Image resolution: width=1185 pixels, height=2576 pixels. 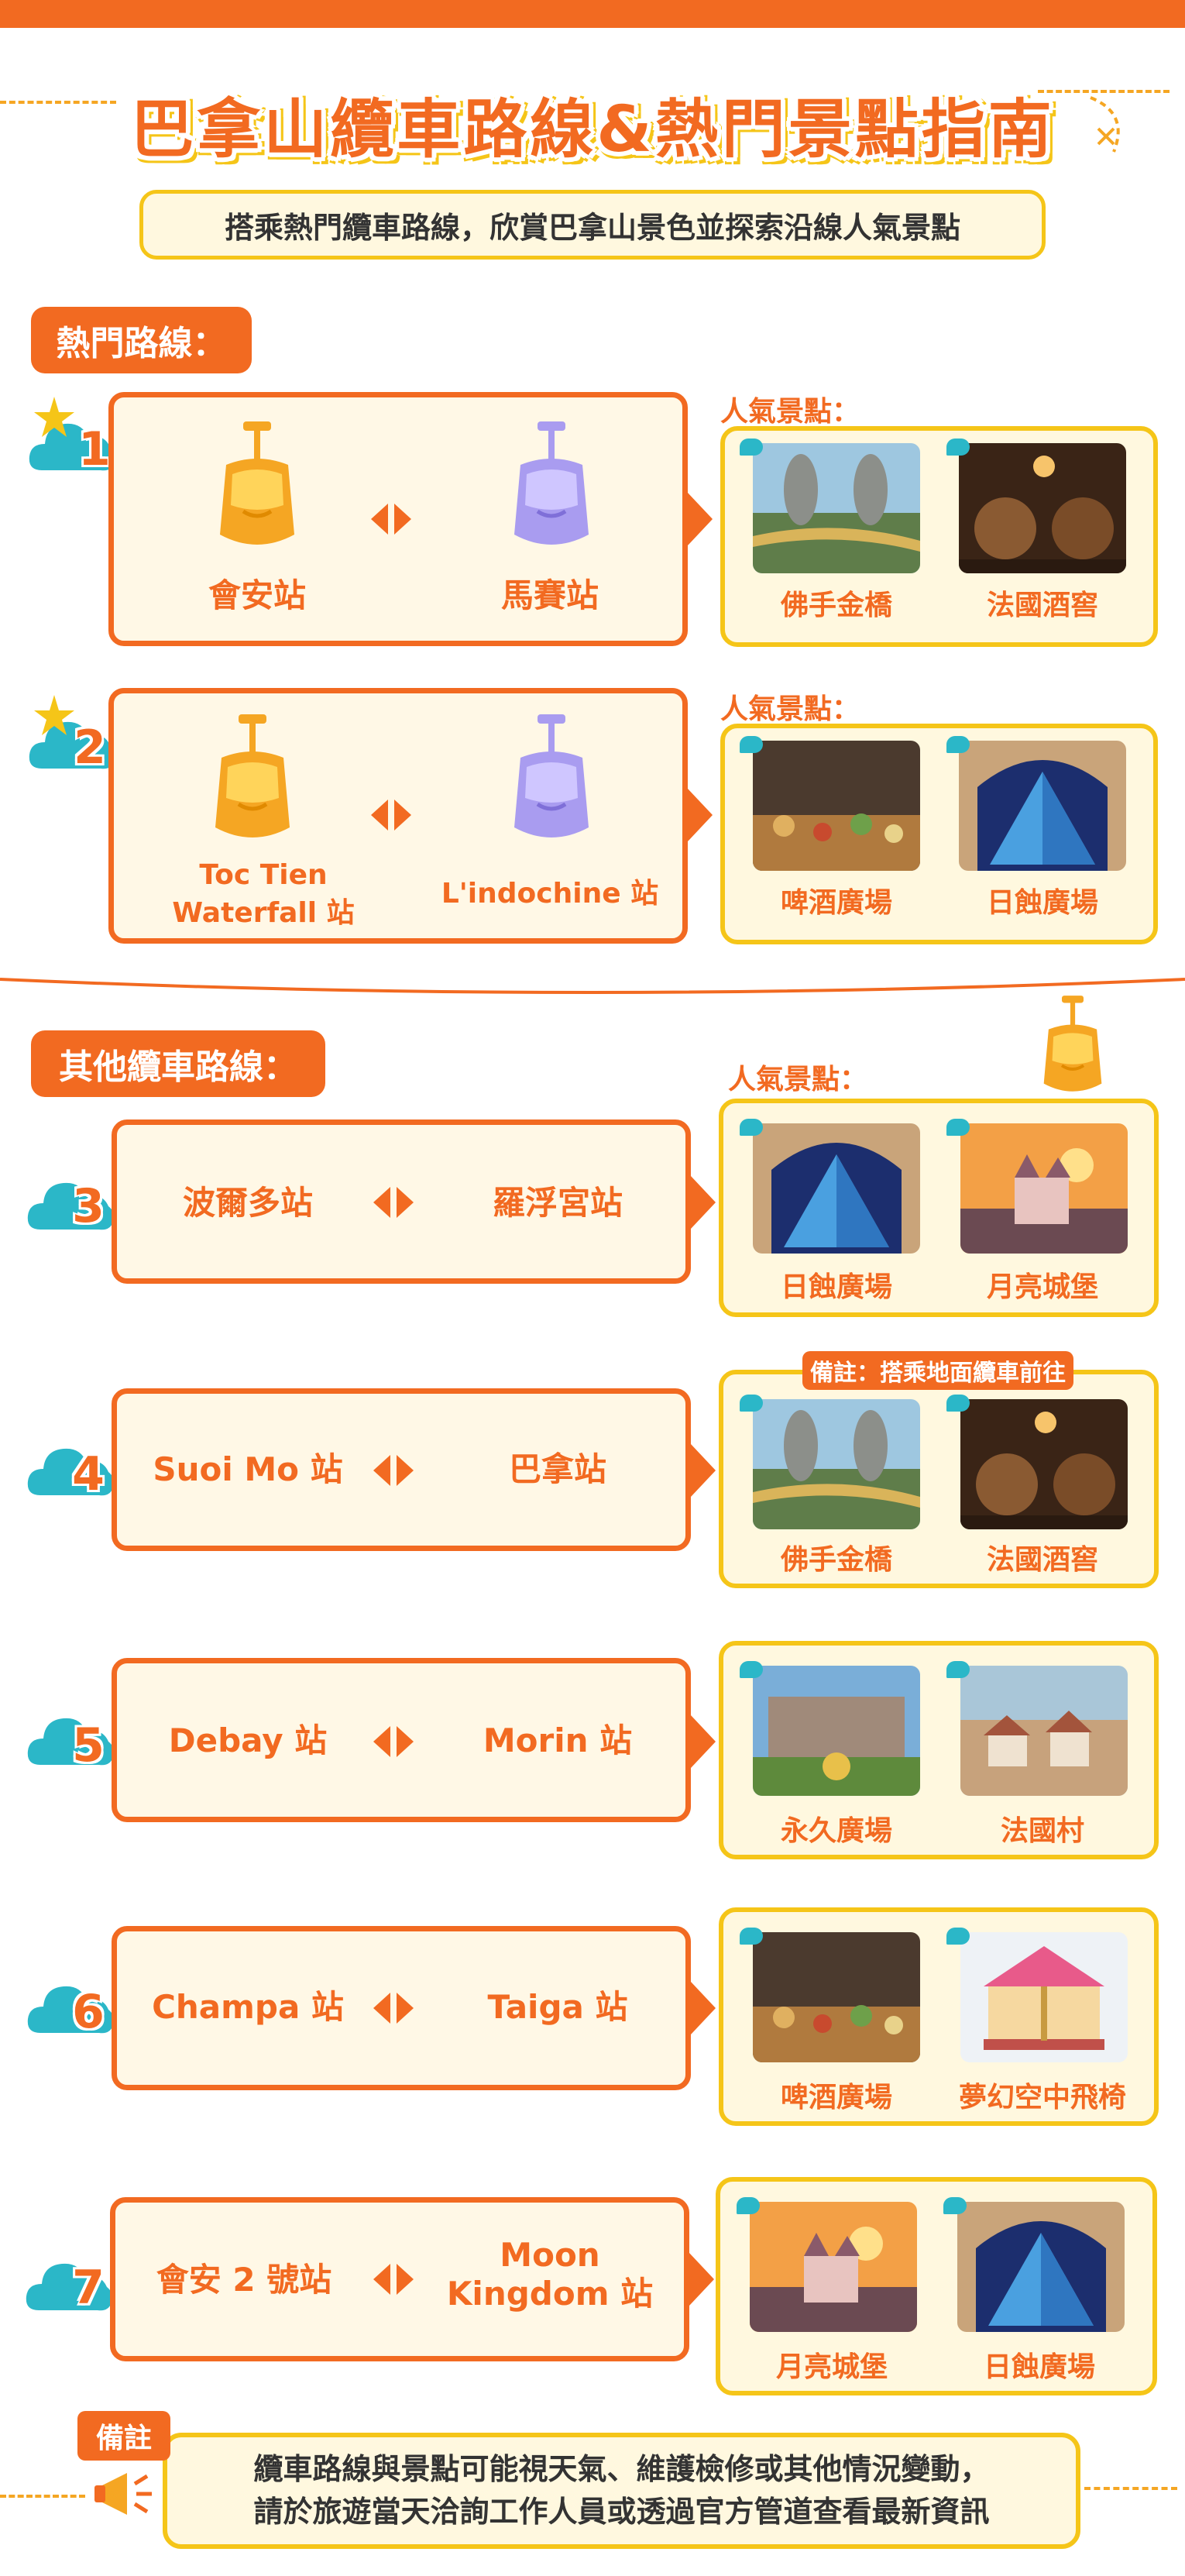 What do you see at coordinates (550, 2294) in the screenshot?
I see `station-to-line2: Kingdom 站` at bounding box center [550, 2294].